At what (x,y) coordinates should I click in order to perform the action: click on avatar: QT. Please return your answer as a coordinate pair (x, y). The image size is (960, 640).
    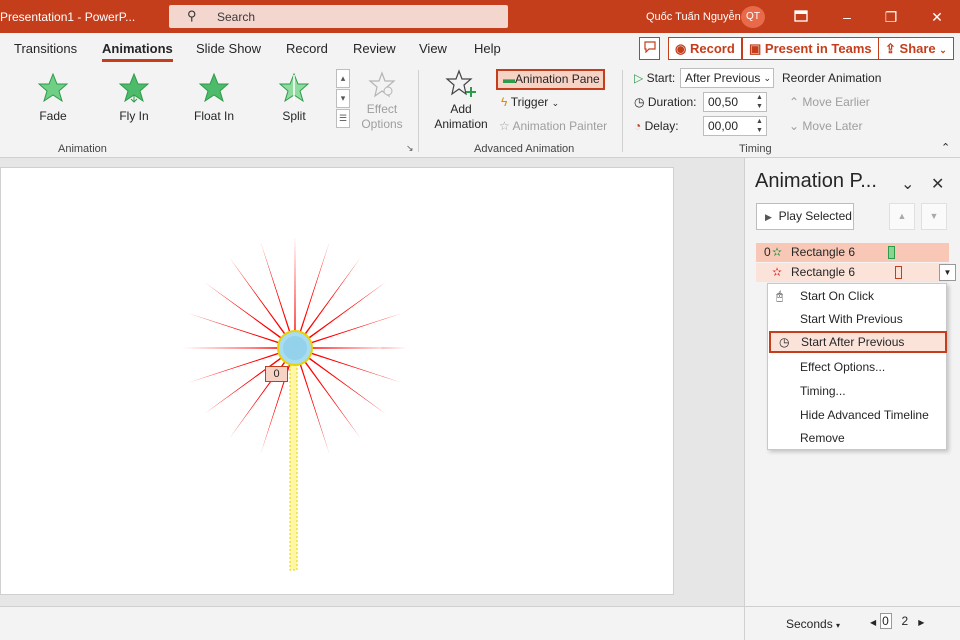
    Looking at the image, I should click on (753, 17).